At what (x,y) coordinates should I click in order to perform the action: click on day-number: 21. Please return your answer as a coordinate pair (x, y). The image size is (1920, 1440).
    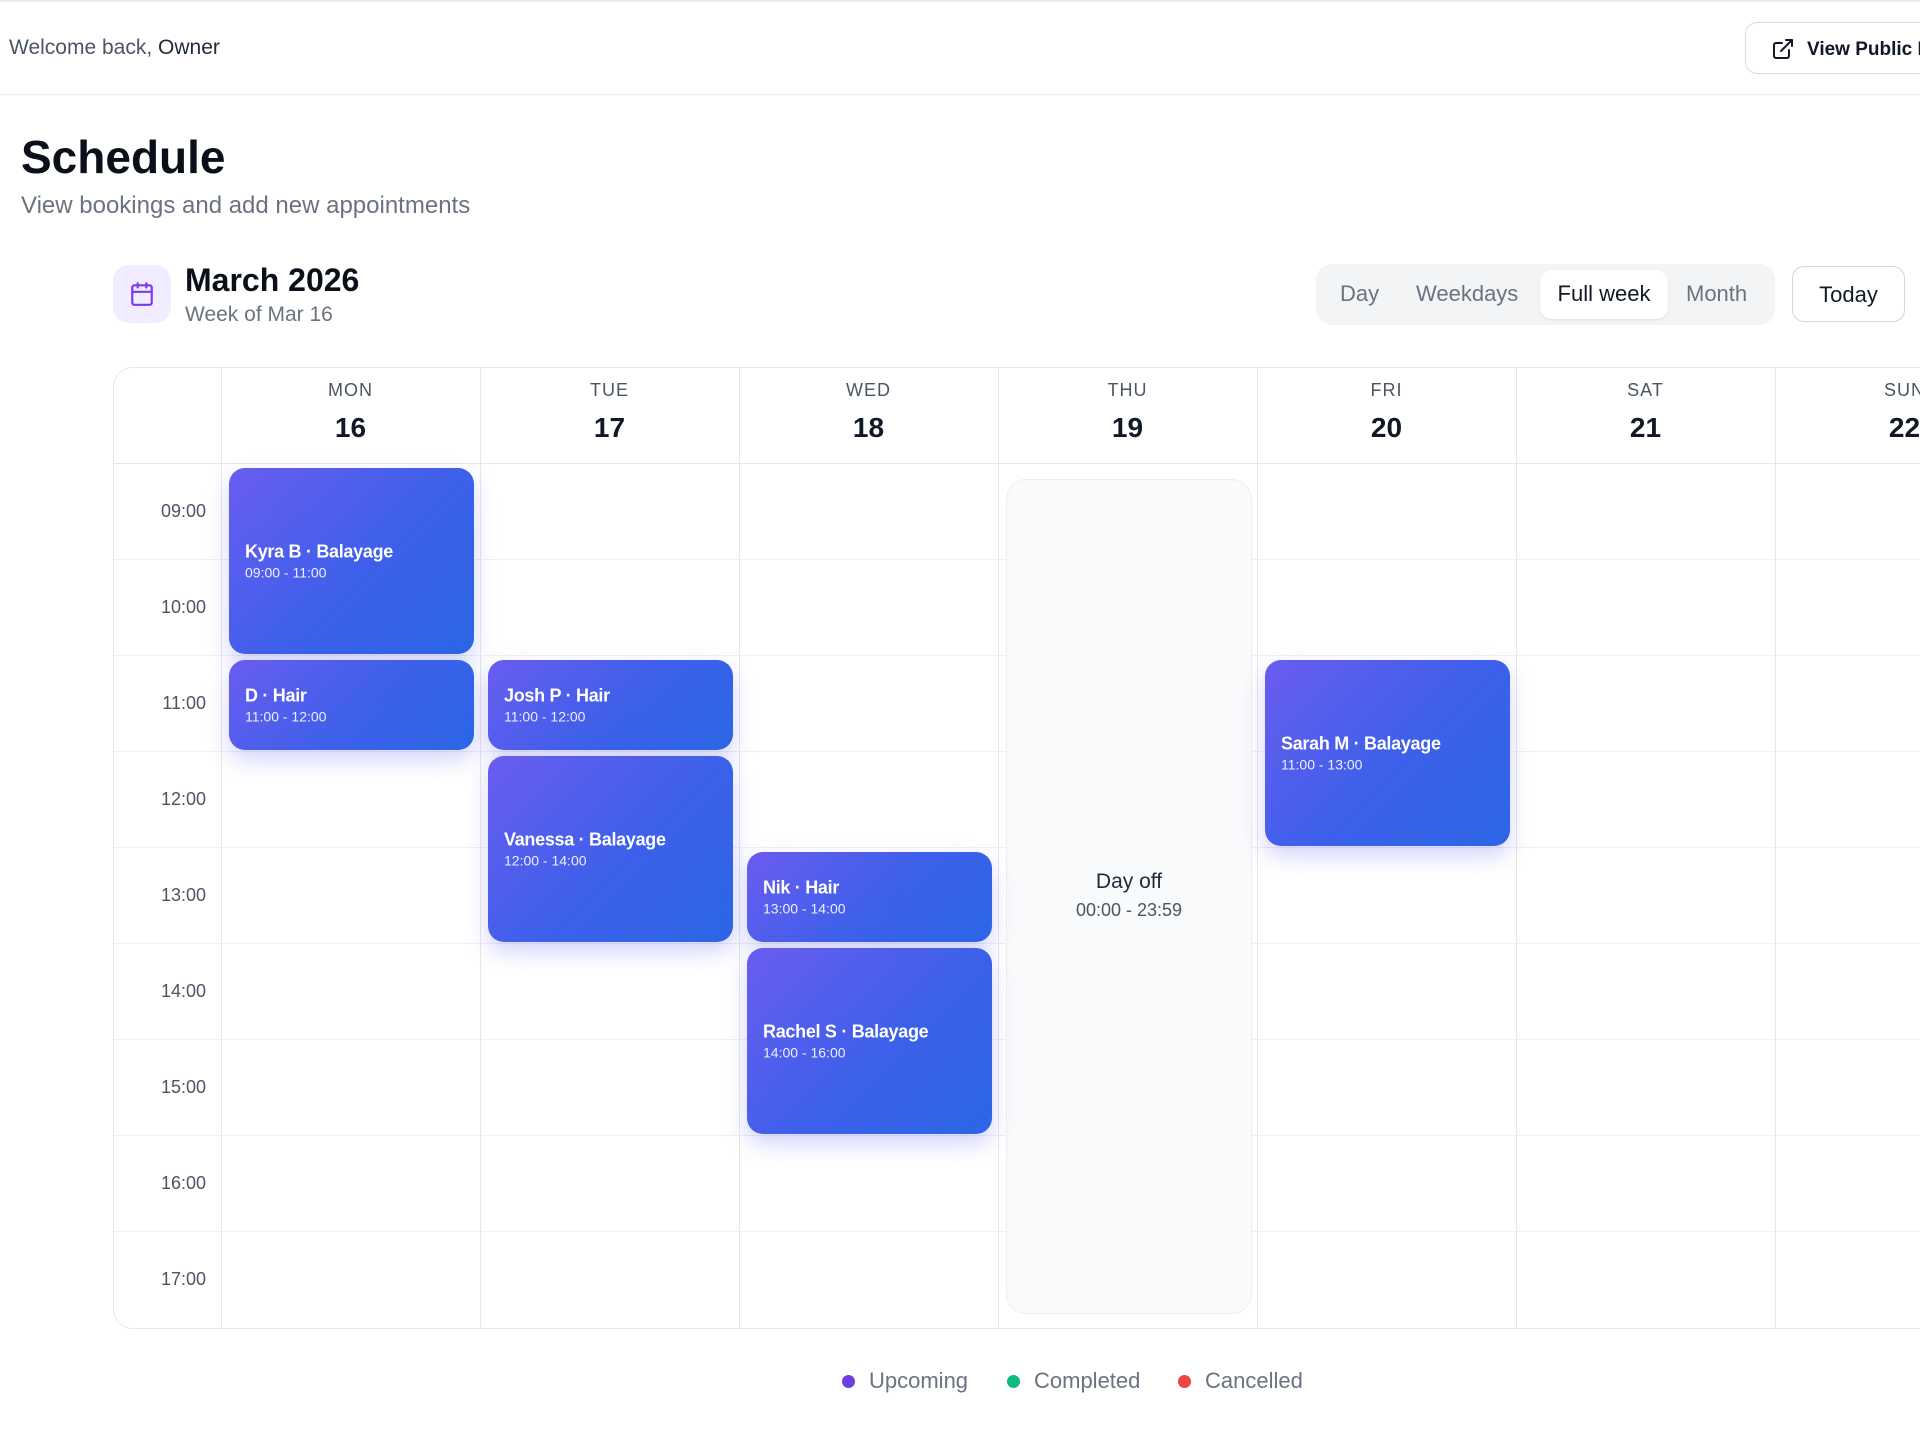
    Looking at the image, I should click on (1645, 427).